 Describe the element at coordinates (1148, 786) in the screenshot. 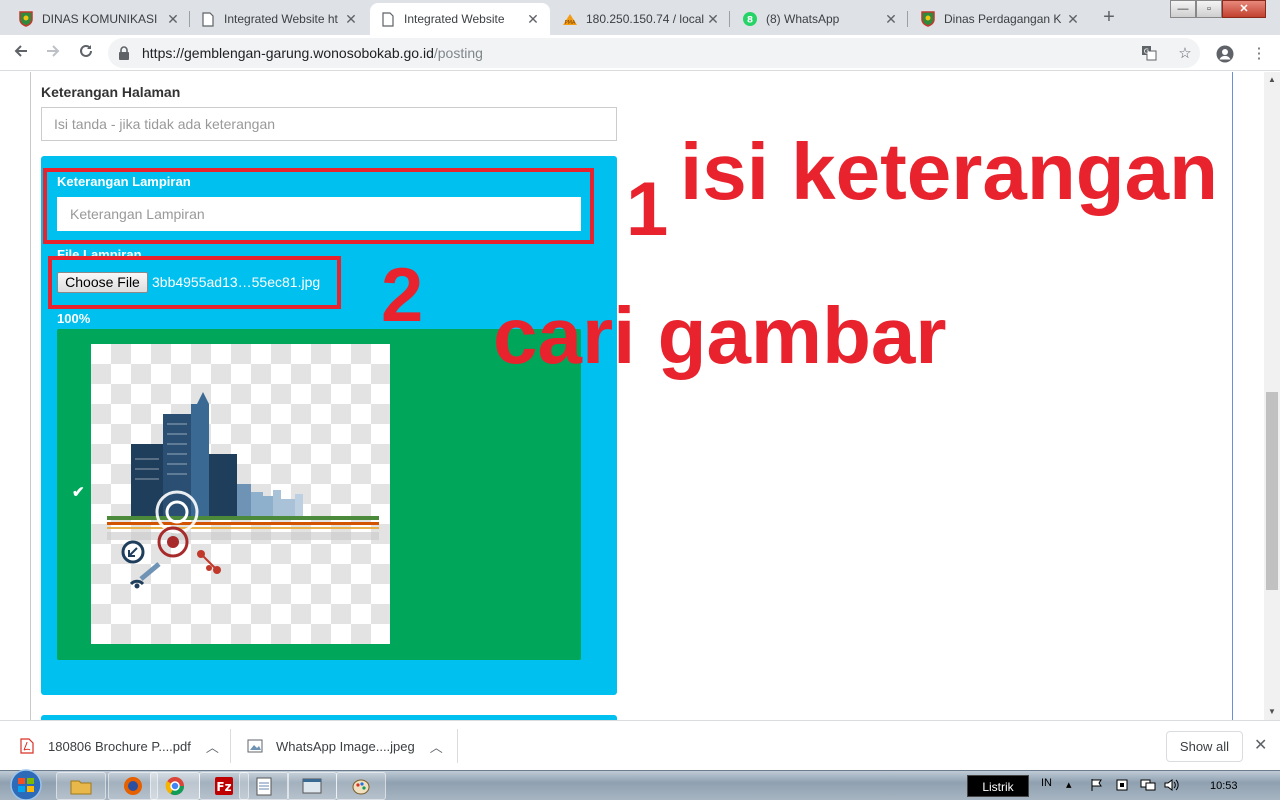

I see `network-icon` at that location.